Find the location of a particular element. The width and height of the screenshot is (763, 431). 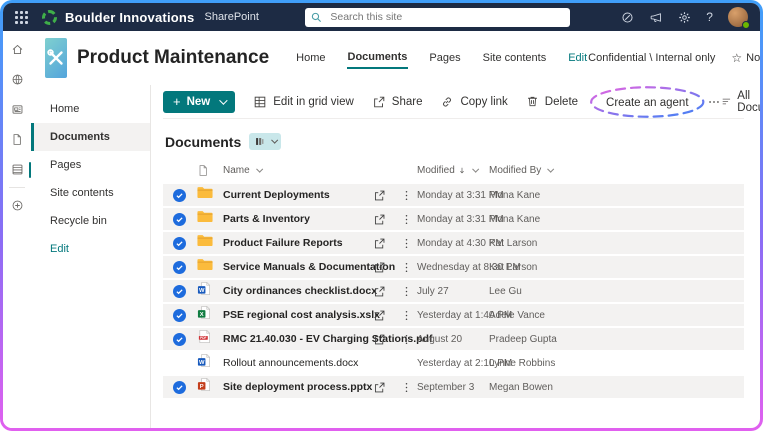

site-nav-home: Home is located at coordinates (310, 58).